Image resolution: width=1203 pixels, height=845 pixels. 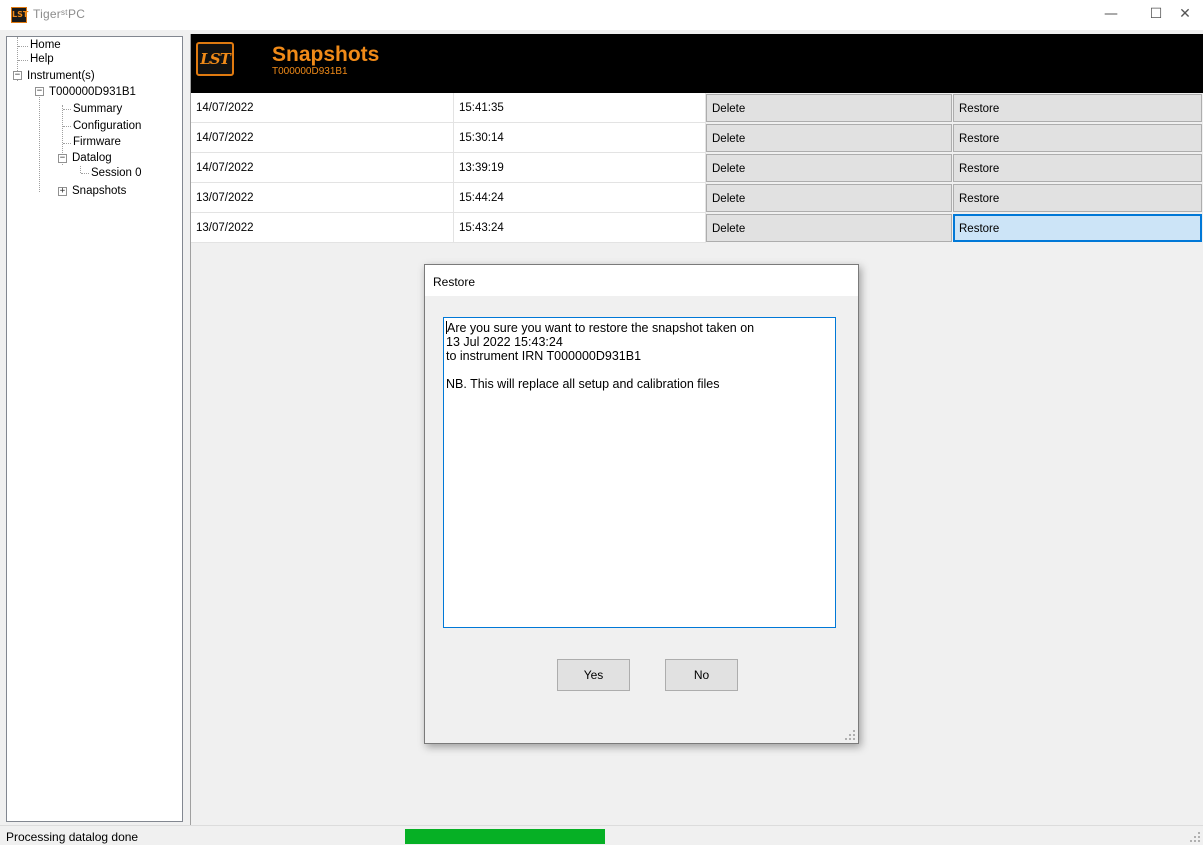 What do you see at coordinates (850, 735) in the screenshot?
I see `resize-grip-icon` at bounding box center [850, 735].